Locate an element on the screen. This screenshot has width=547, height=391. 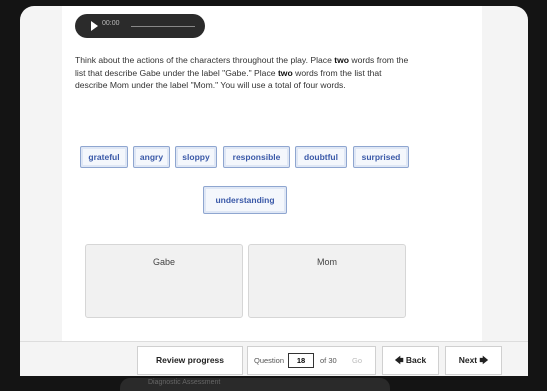
go-button: Go is located at coordinates (357, 360).